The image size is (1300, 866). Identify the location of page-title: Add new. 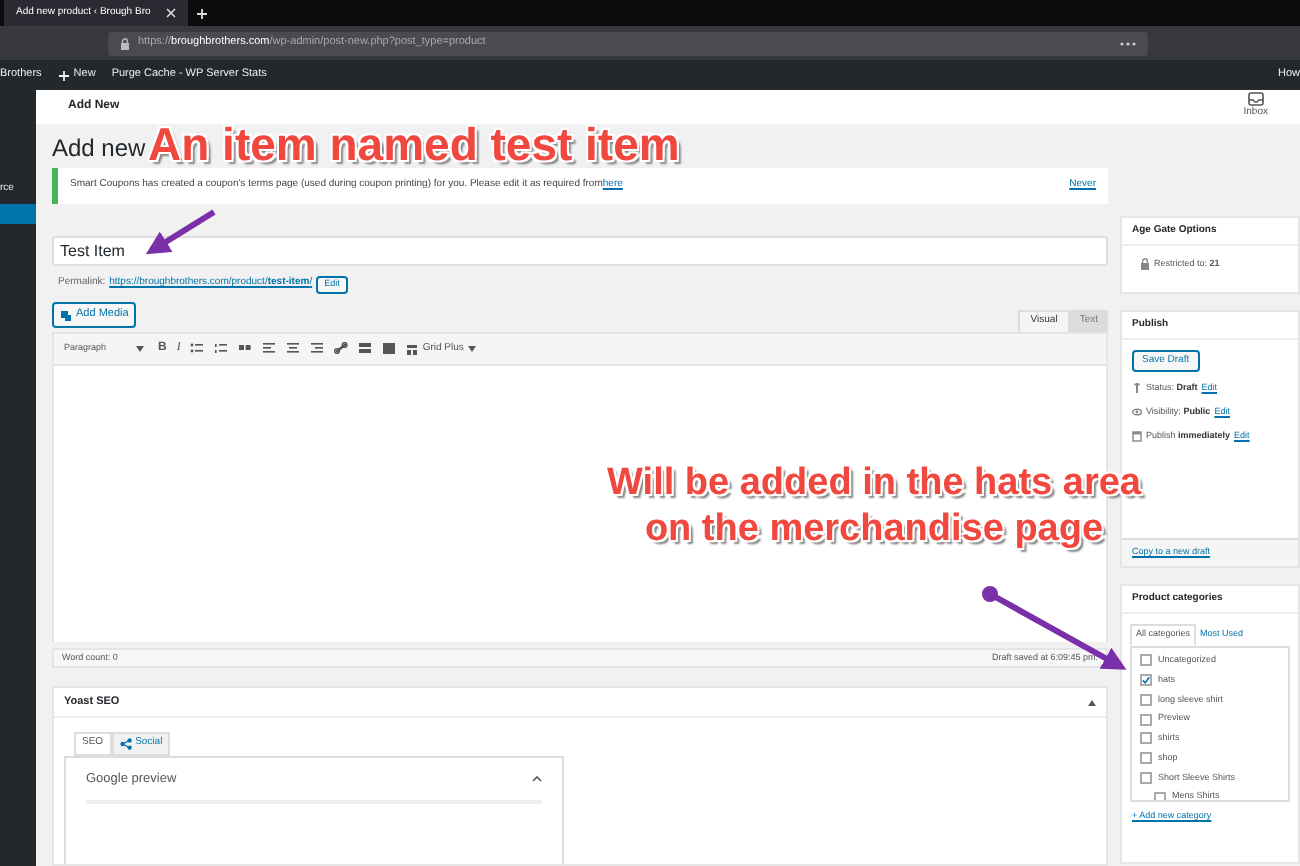
(99, 148).